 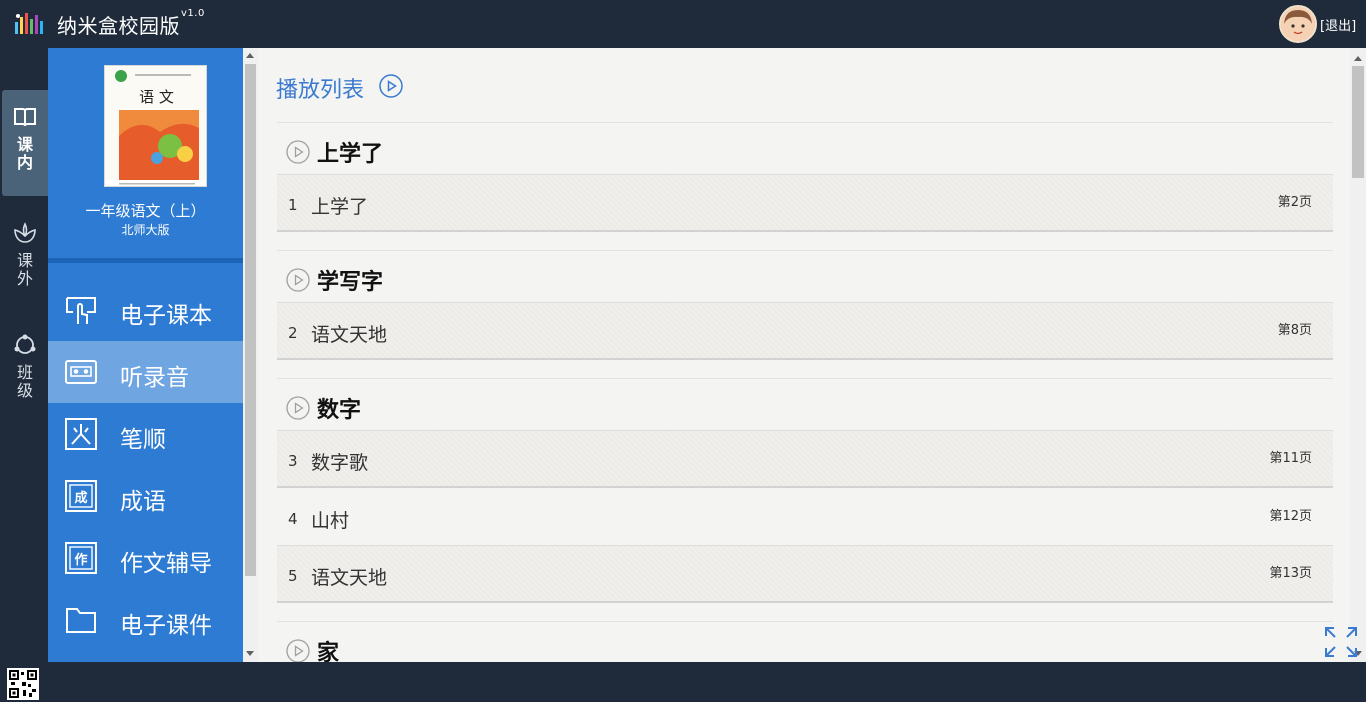 What do you see at coordinates (350, 154) in the screenshot?
I see `section-title: 上学了` at bounding box center [350, 154].